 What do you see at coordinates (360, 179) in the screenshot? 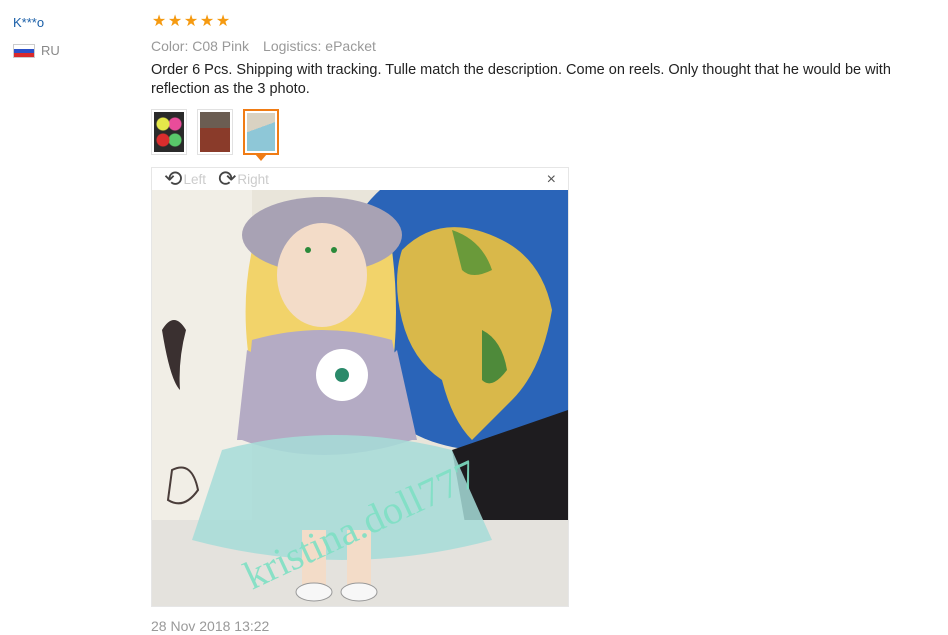
I see `viewer-toolbar: ⟲ Left ⟳ Right ×` at bounding box center [360, 179].